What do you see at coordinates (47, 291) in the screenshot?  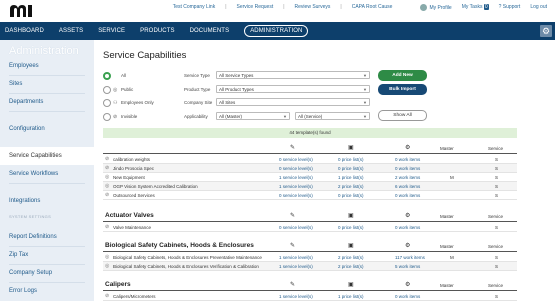 I see `sidebar-item-error-logs: Error Logs` at bounding box center [47, 291].